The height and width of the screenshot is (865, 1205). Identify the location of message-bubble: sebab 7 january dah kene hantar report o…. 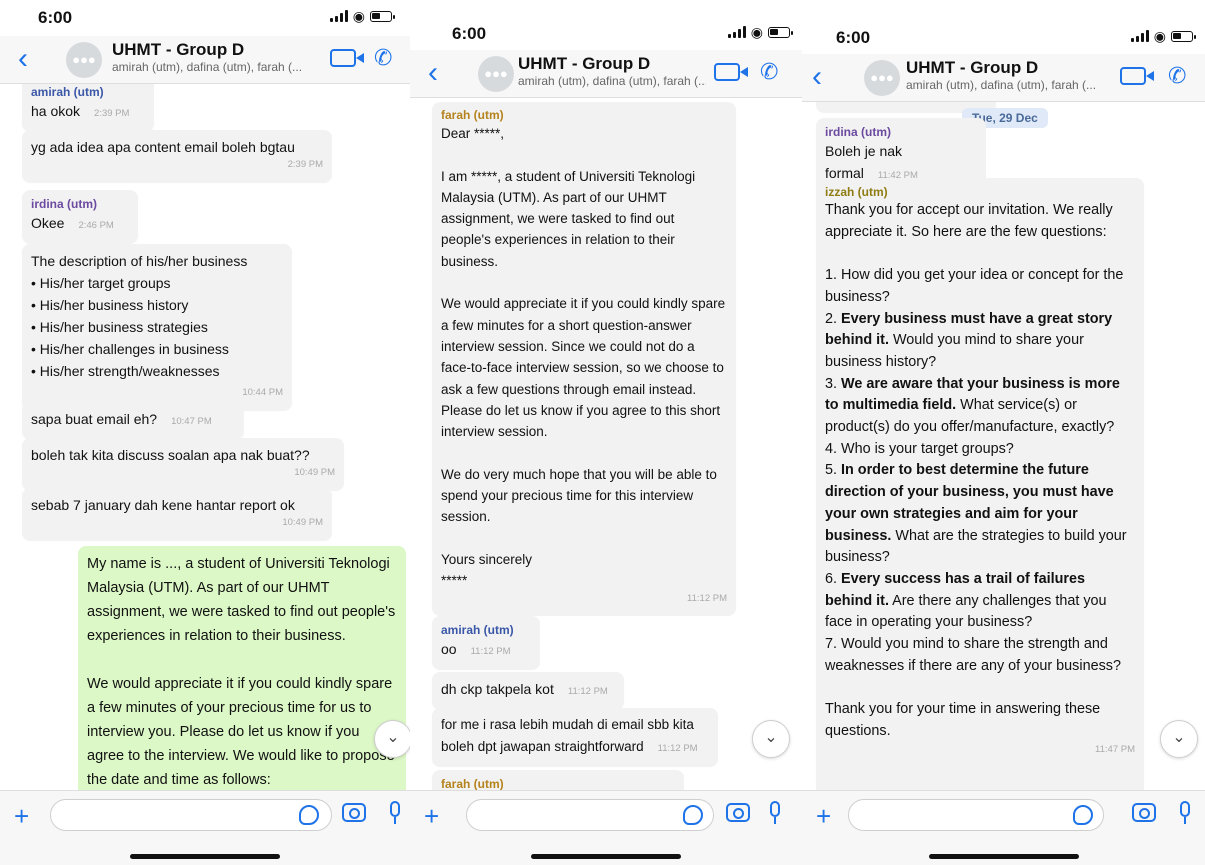
(177, 514).